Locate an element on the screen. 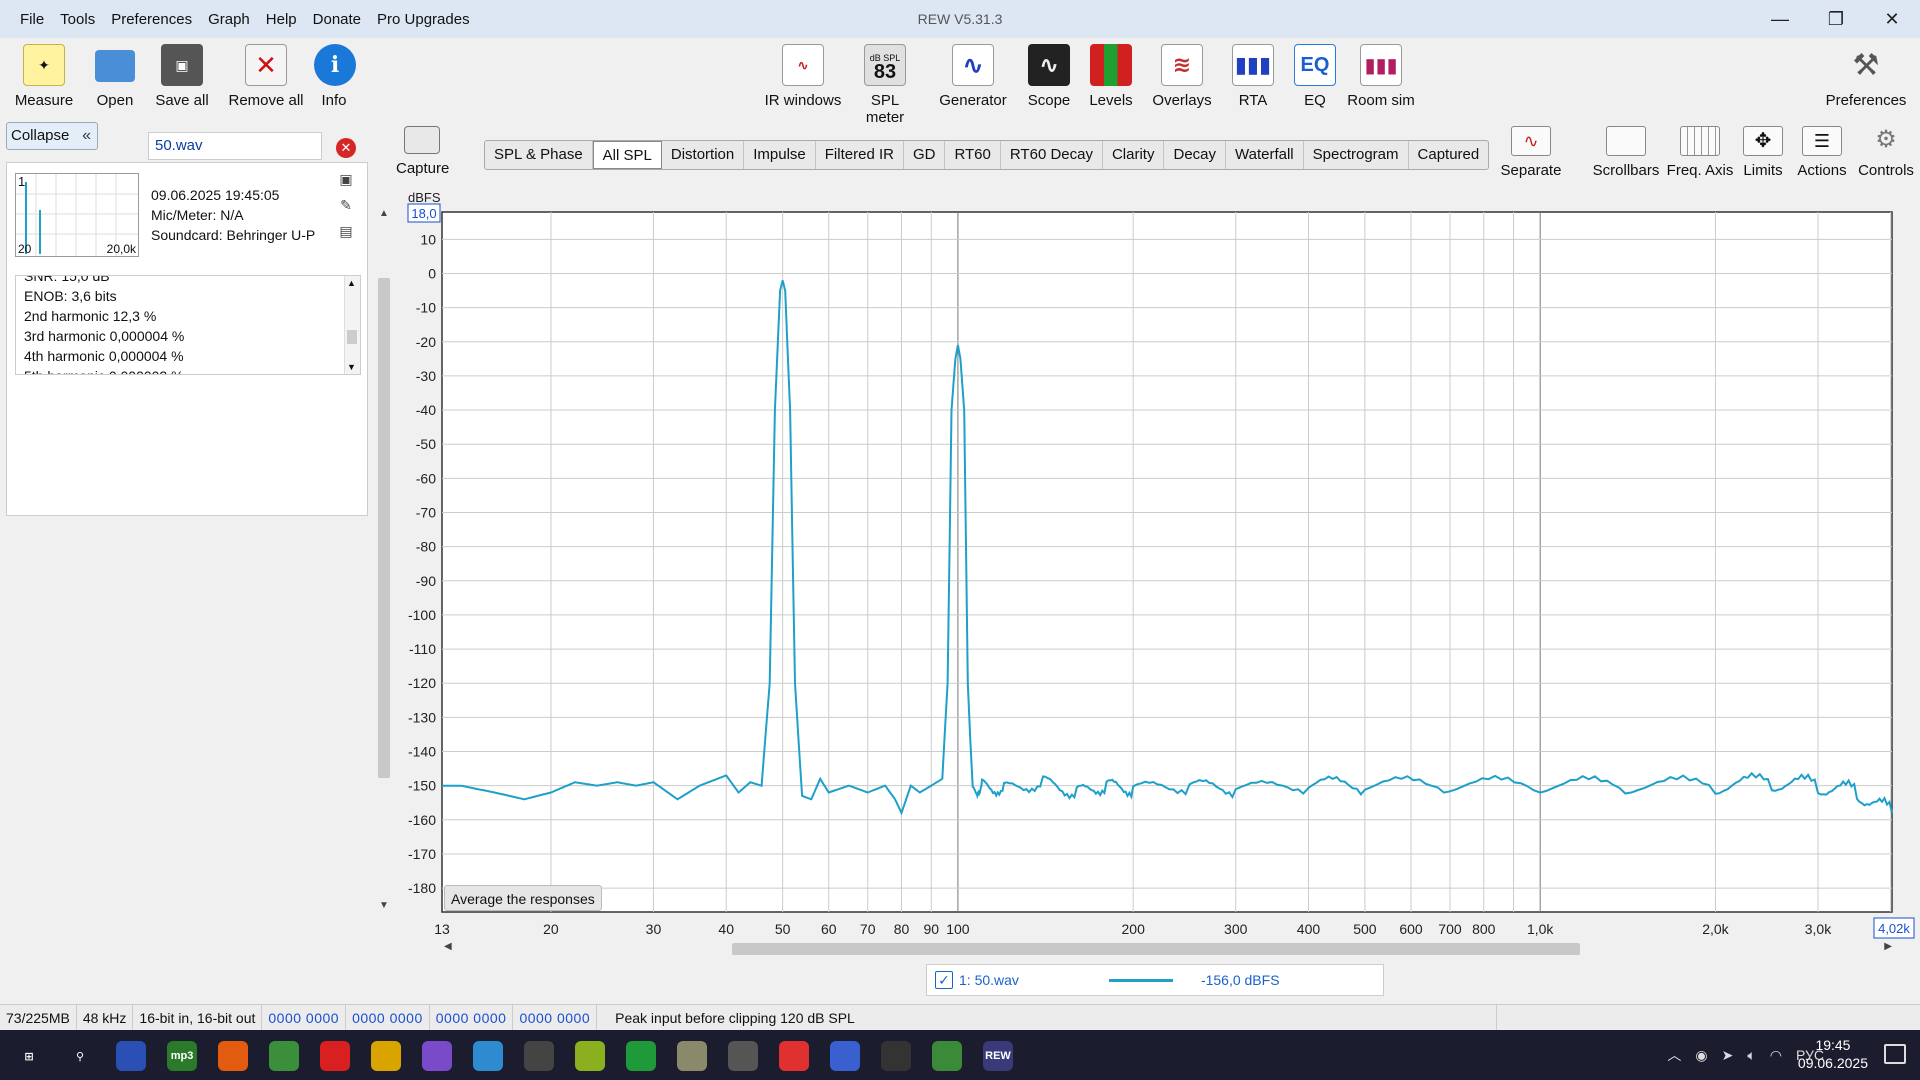 The image size is (1920, 1080). info-button: i Info is located at coordinates (335, 76).